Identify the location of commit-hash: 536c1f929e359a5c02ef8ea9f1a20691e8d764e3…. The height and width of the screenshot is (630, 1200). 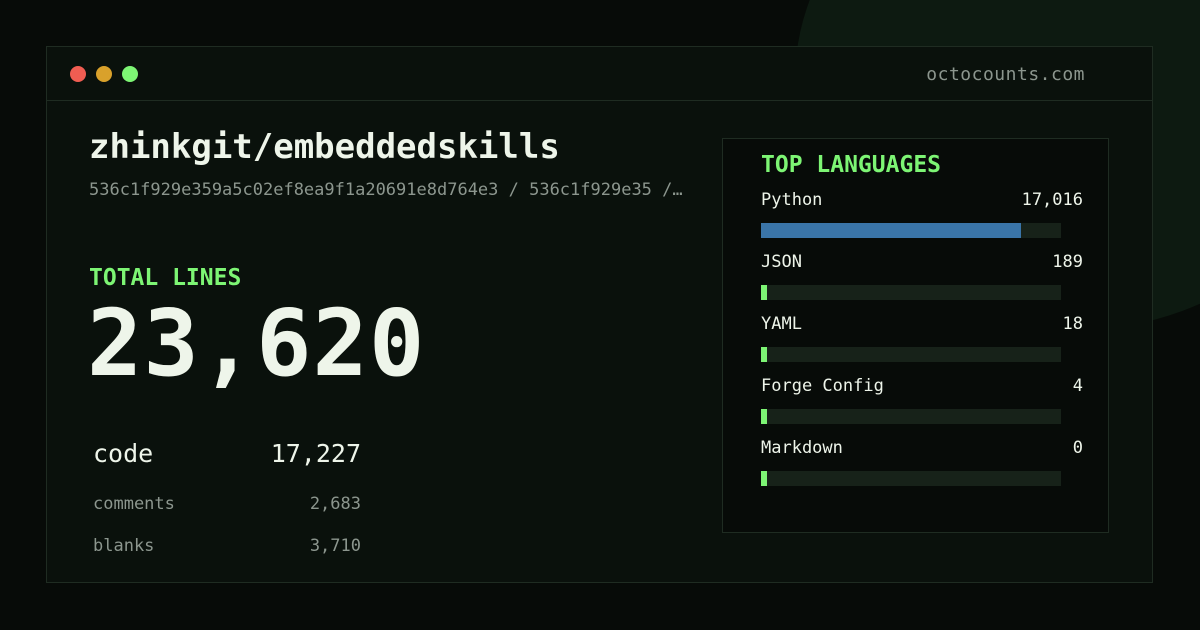
(386, 190).